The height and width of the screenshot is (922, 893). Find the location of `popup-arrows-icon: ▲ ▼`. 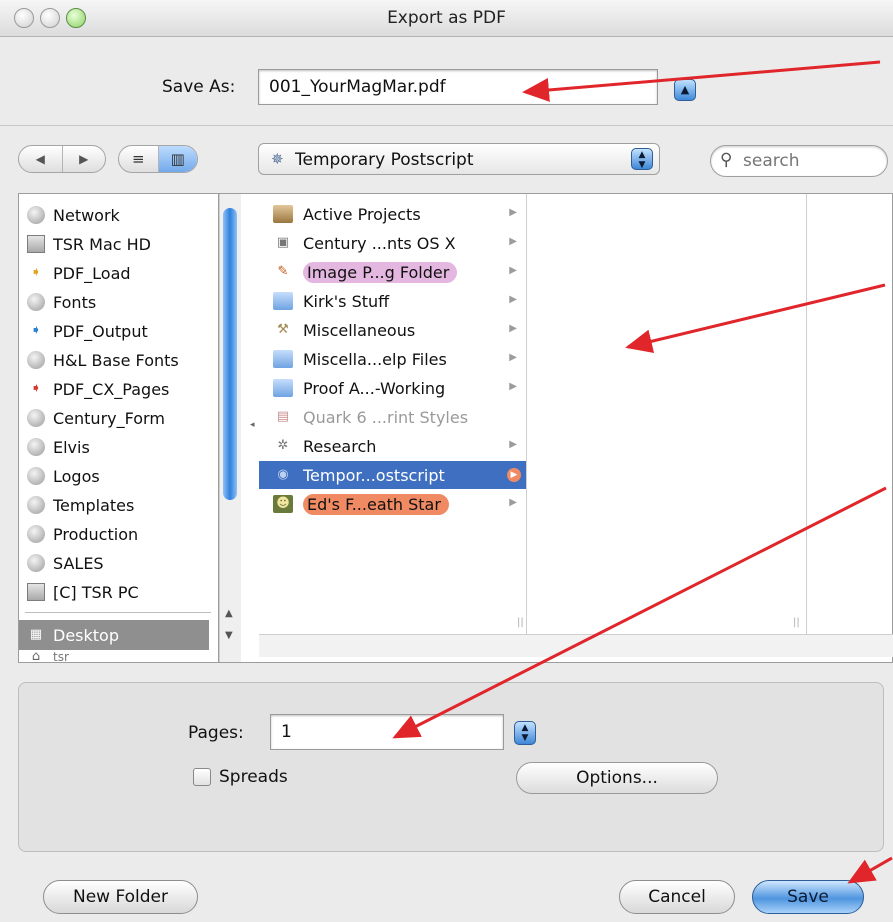

popup-arrows-icon: ▲ ▼ is located at coordinates (642, 159).